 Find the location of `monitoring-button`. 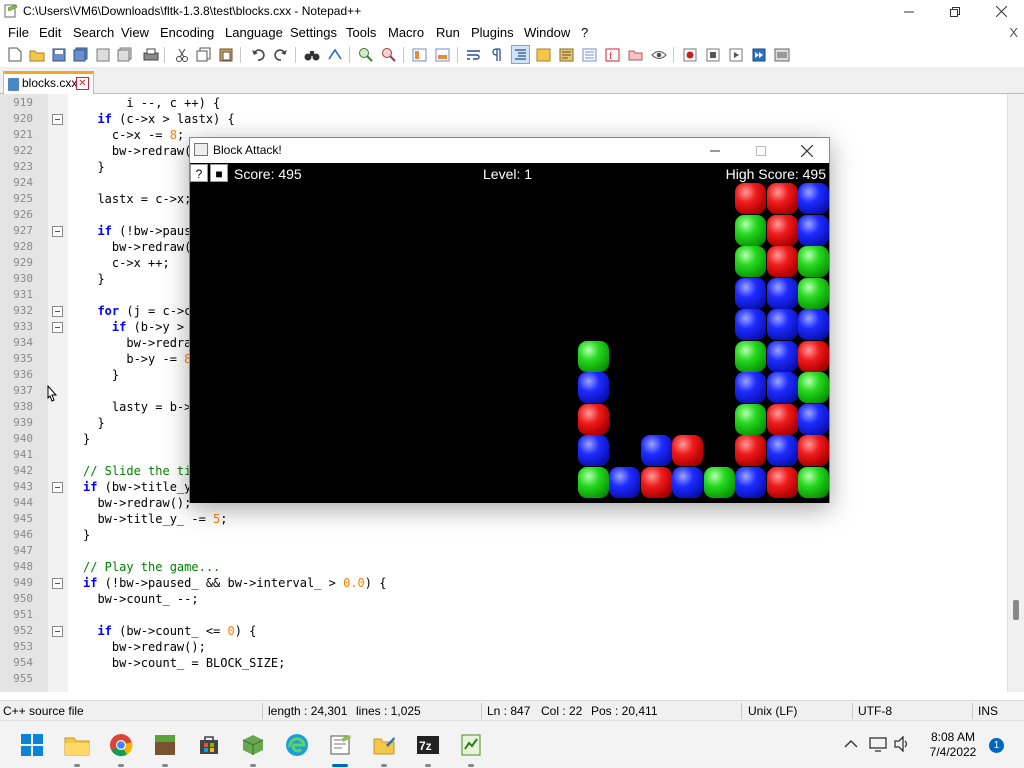

monitoring-button is located at coordinates (658, 54).